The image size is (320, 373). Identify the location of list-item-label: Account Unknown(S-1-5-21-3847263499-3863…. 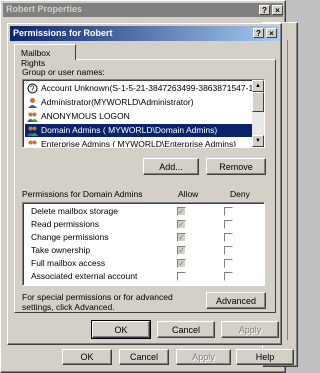
(151, 88).